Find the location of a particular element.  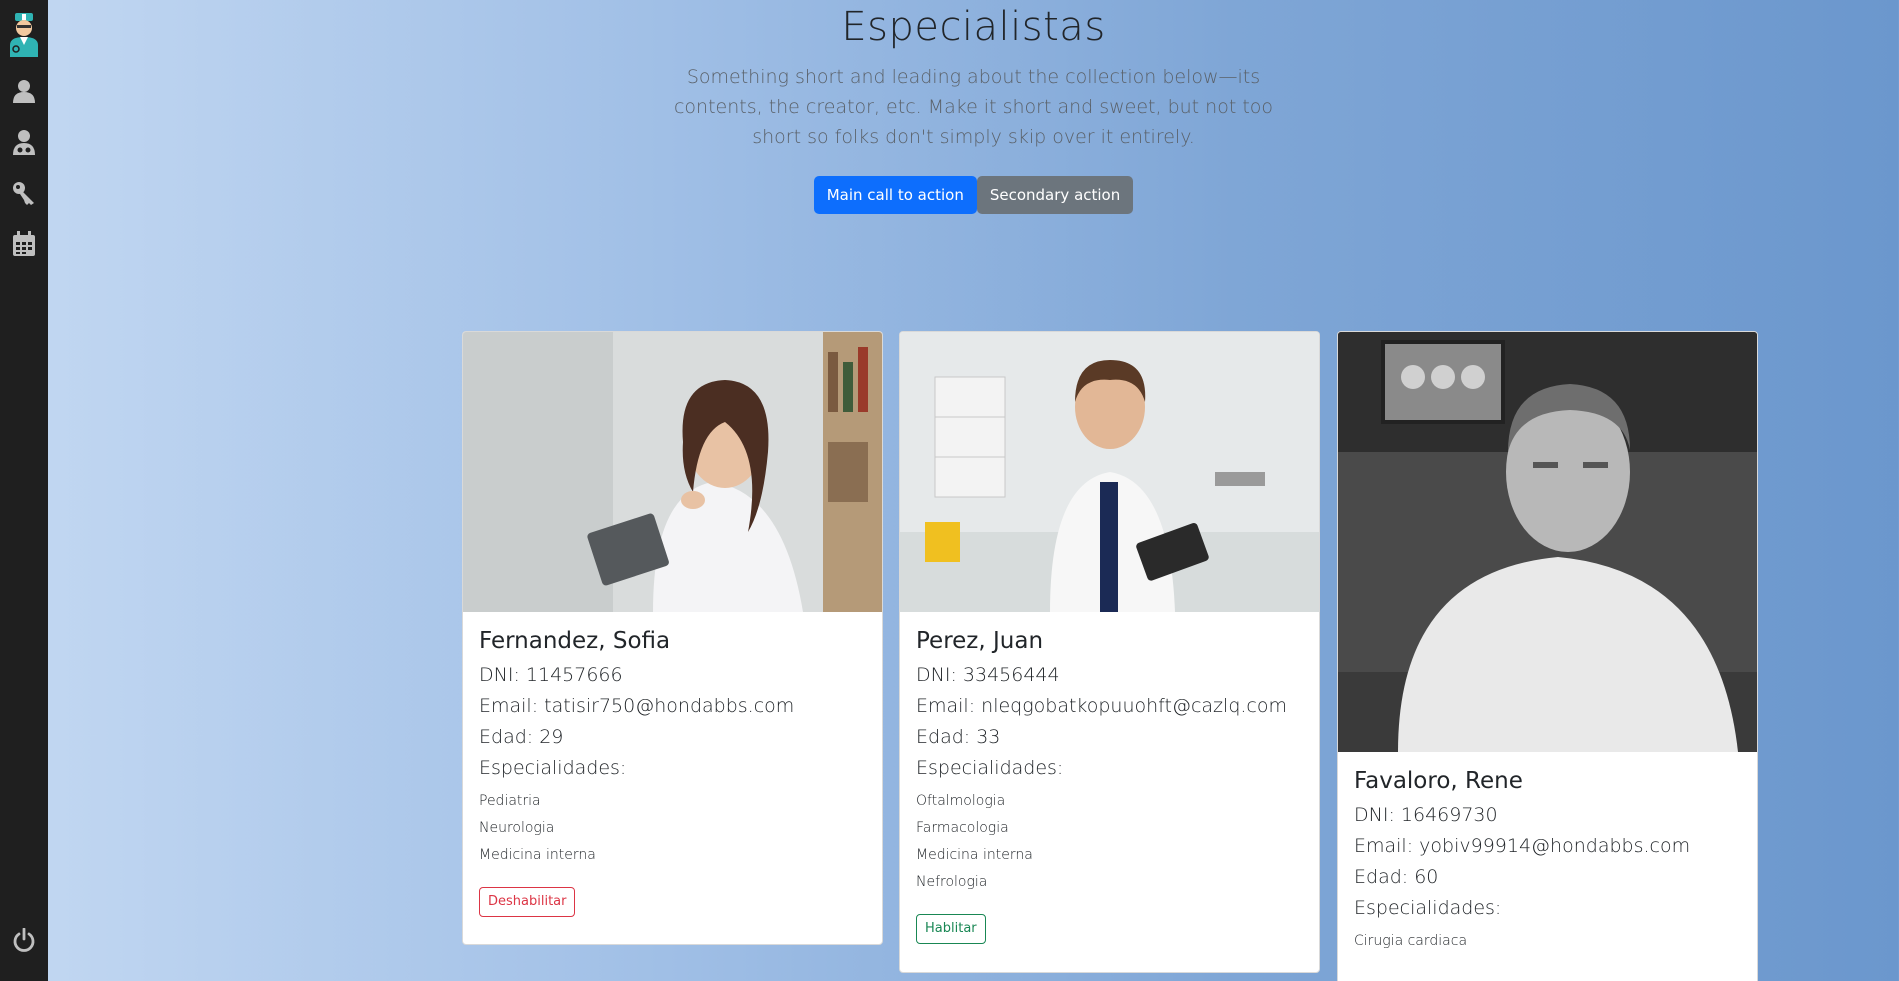

sidebar is located at coordinates (24, 490).